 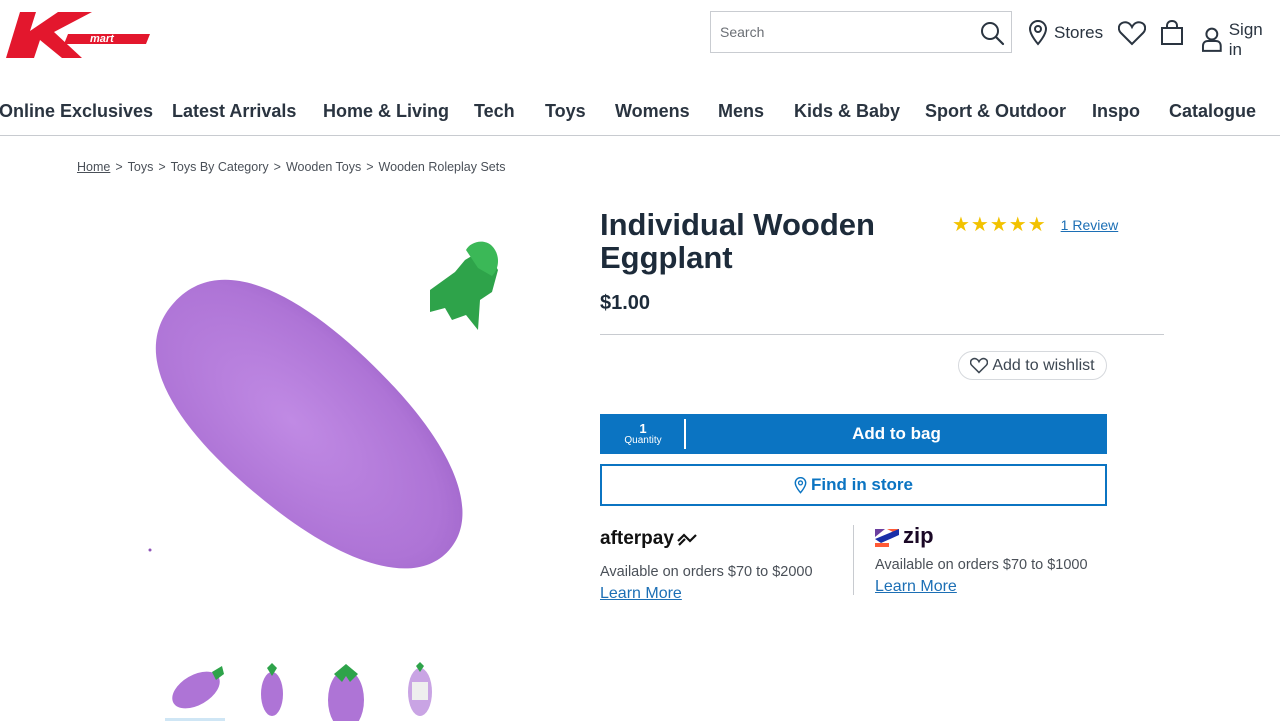 What do you see at coordinates (442, 167) in the screenshot?
I see `breadcrumb-wooden-roleplay-sets: Wooden Roleplay Sets` at bounding box center [442, 167].